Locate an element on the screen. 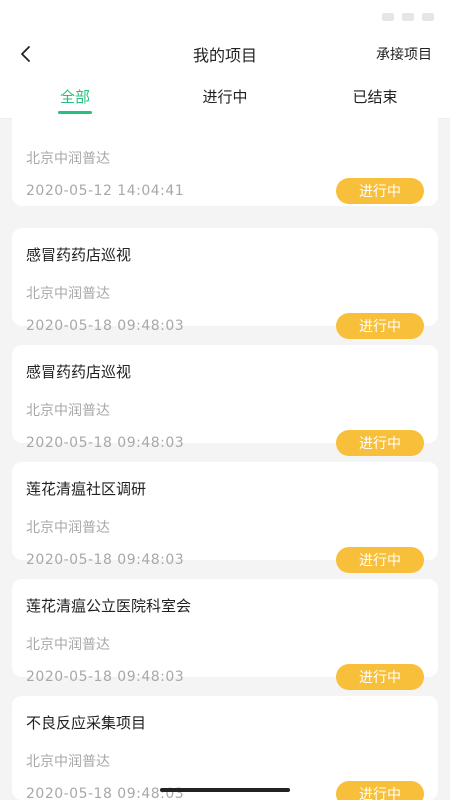 The height and width of the screenshot is (800, 450). page-title: 我的项目 is located at coordinates (224, 55).